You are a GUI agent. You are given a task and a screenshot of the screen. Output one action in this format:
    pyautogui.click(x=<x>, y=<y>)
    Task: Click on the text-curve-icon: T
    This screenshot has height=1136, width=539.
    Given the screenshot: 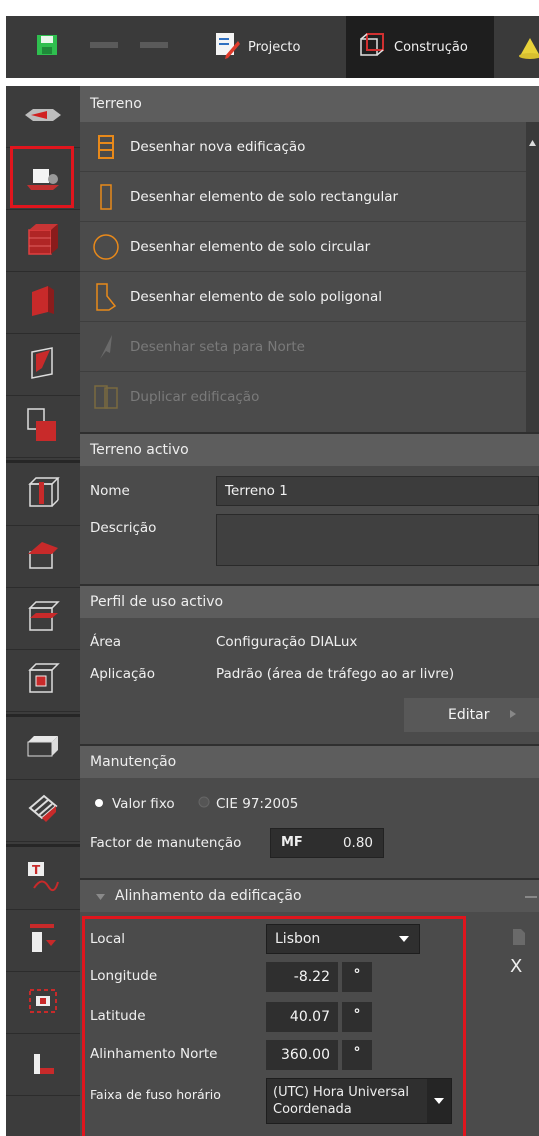 What is the action you would take?
    pyautogui.click(x=43, y=879)
    